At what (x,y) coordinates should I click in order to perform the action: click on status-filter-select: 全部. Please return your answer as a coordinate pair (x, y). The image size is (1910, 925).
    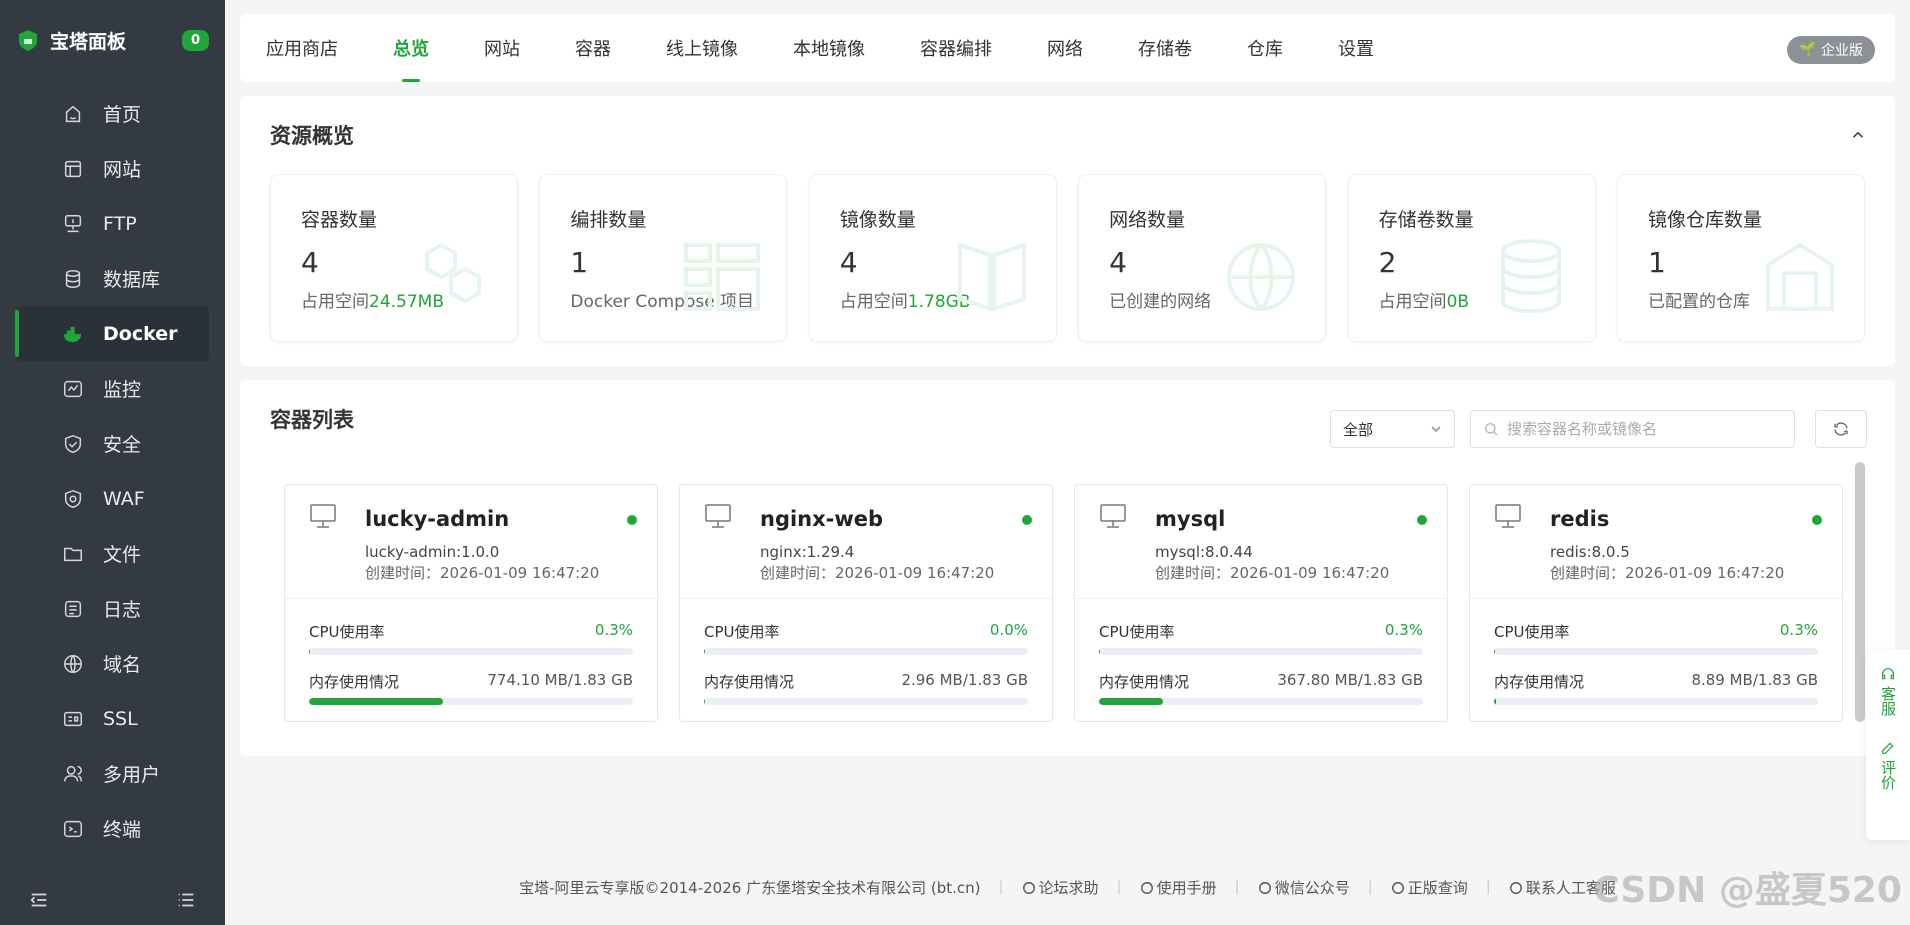
    Looking at the image, I should click on (1392, 429).